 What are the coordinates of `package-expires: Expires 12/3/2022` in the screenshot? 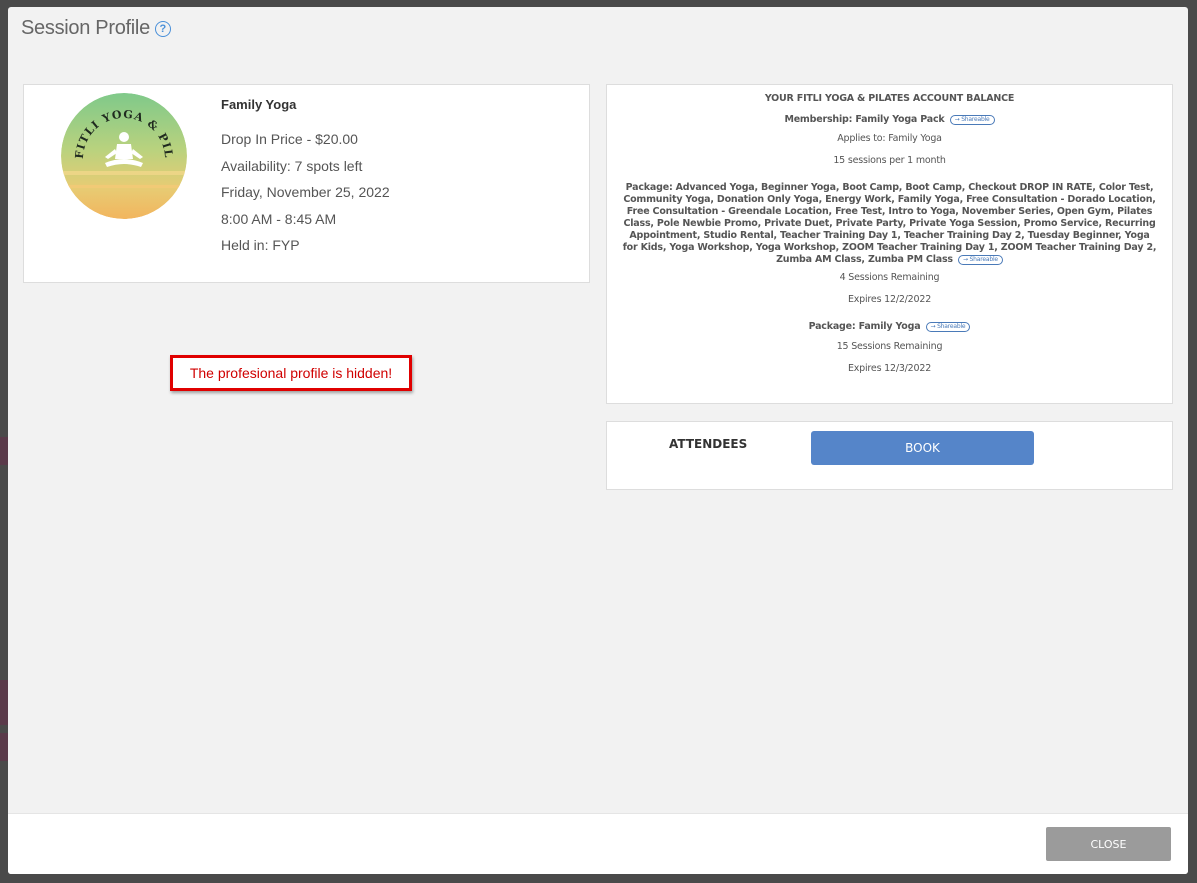 It's located at (889, 368).